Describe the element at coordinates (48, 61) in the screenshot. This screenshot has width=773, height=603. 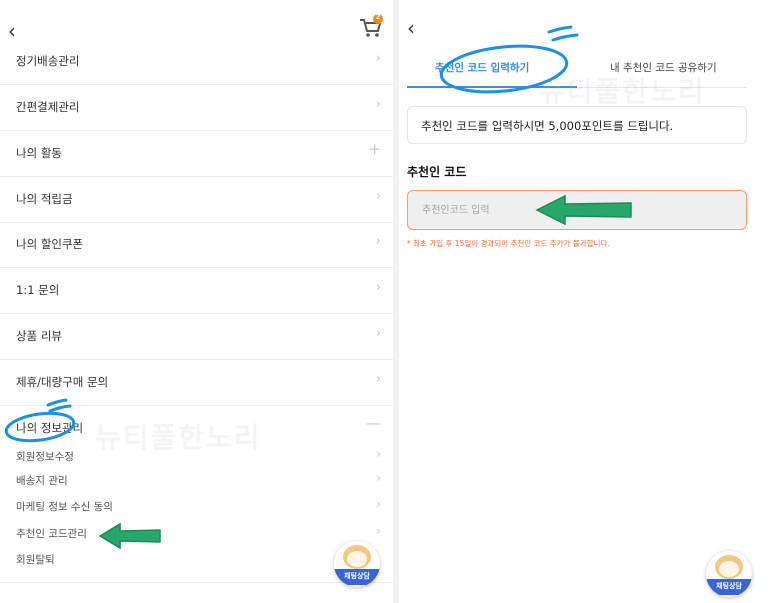
I see `menu-item-label: 정기배송관리` at that location.